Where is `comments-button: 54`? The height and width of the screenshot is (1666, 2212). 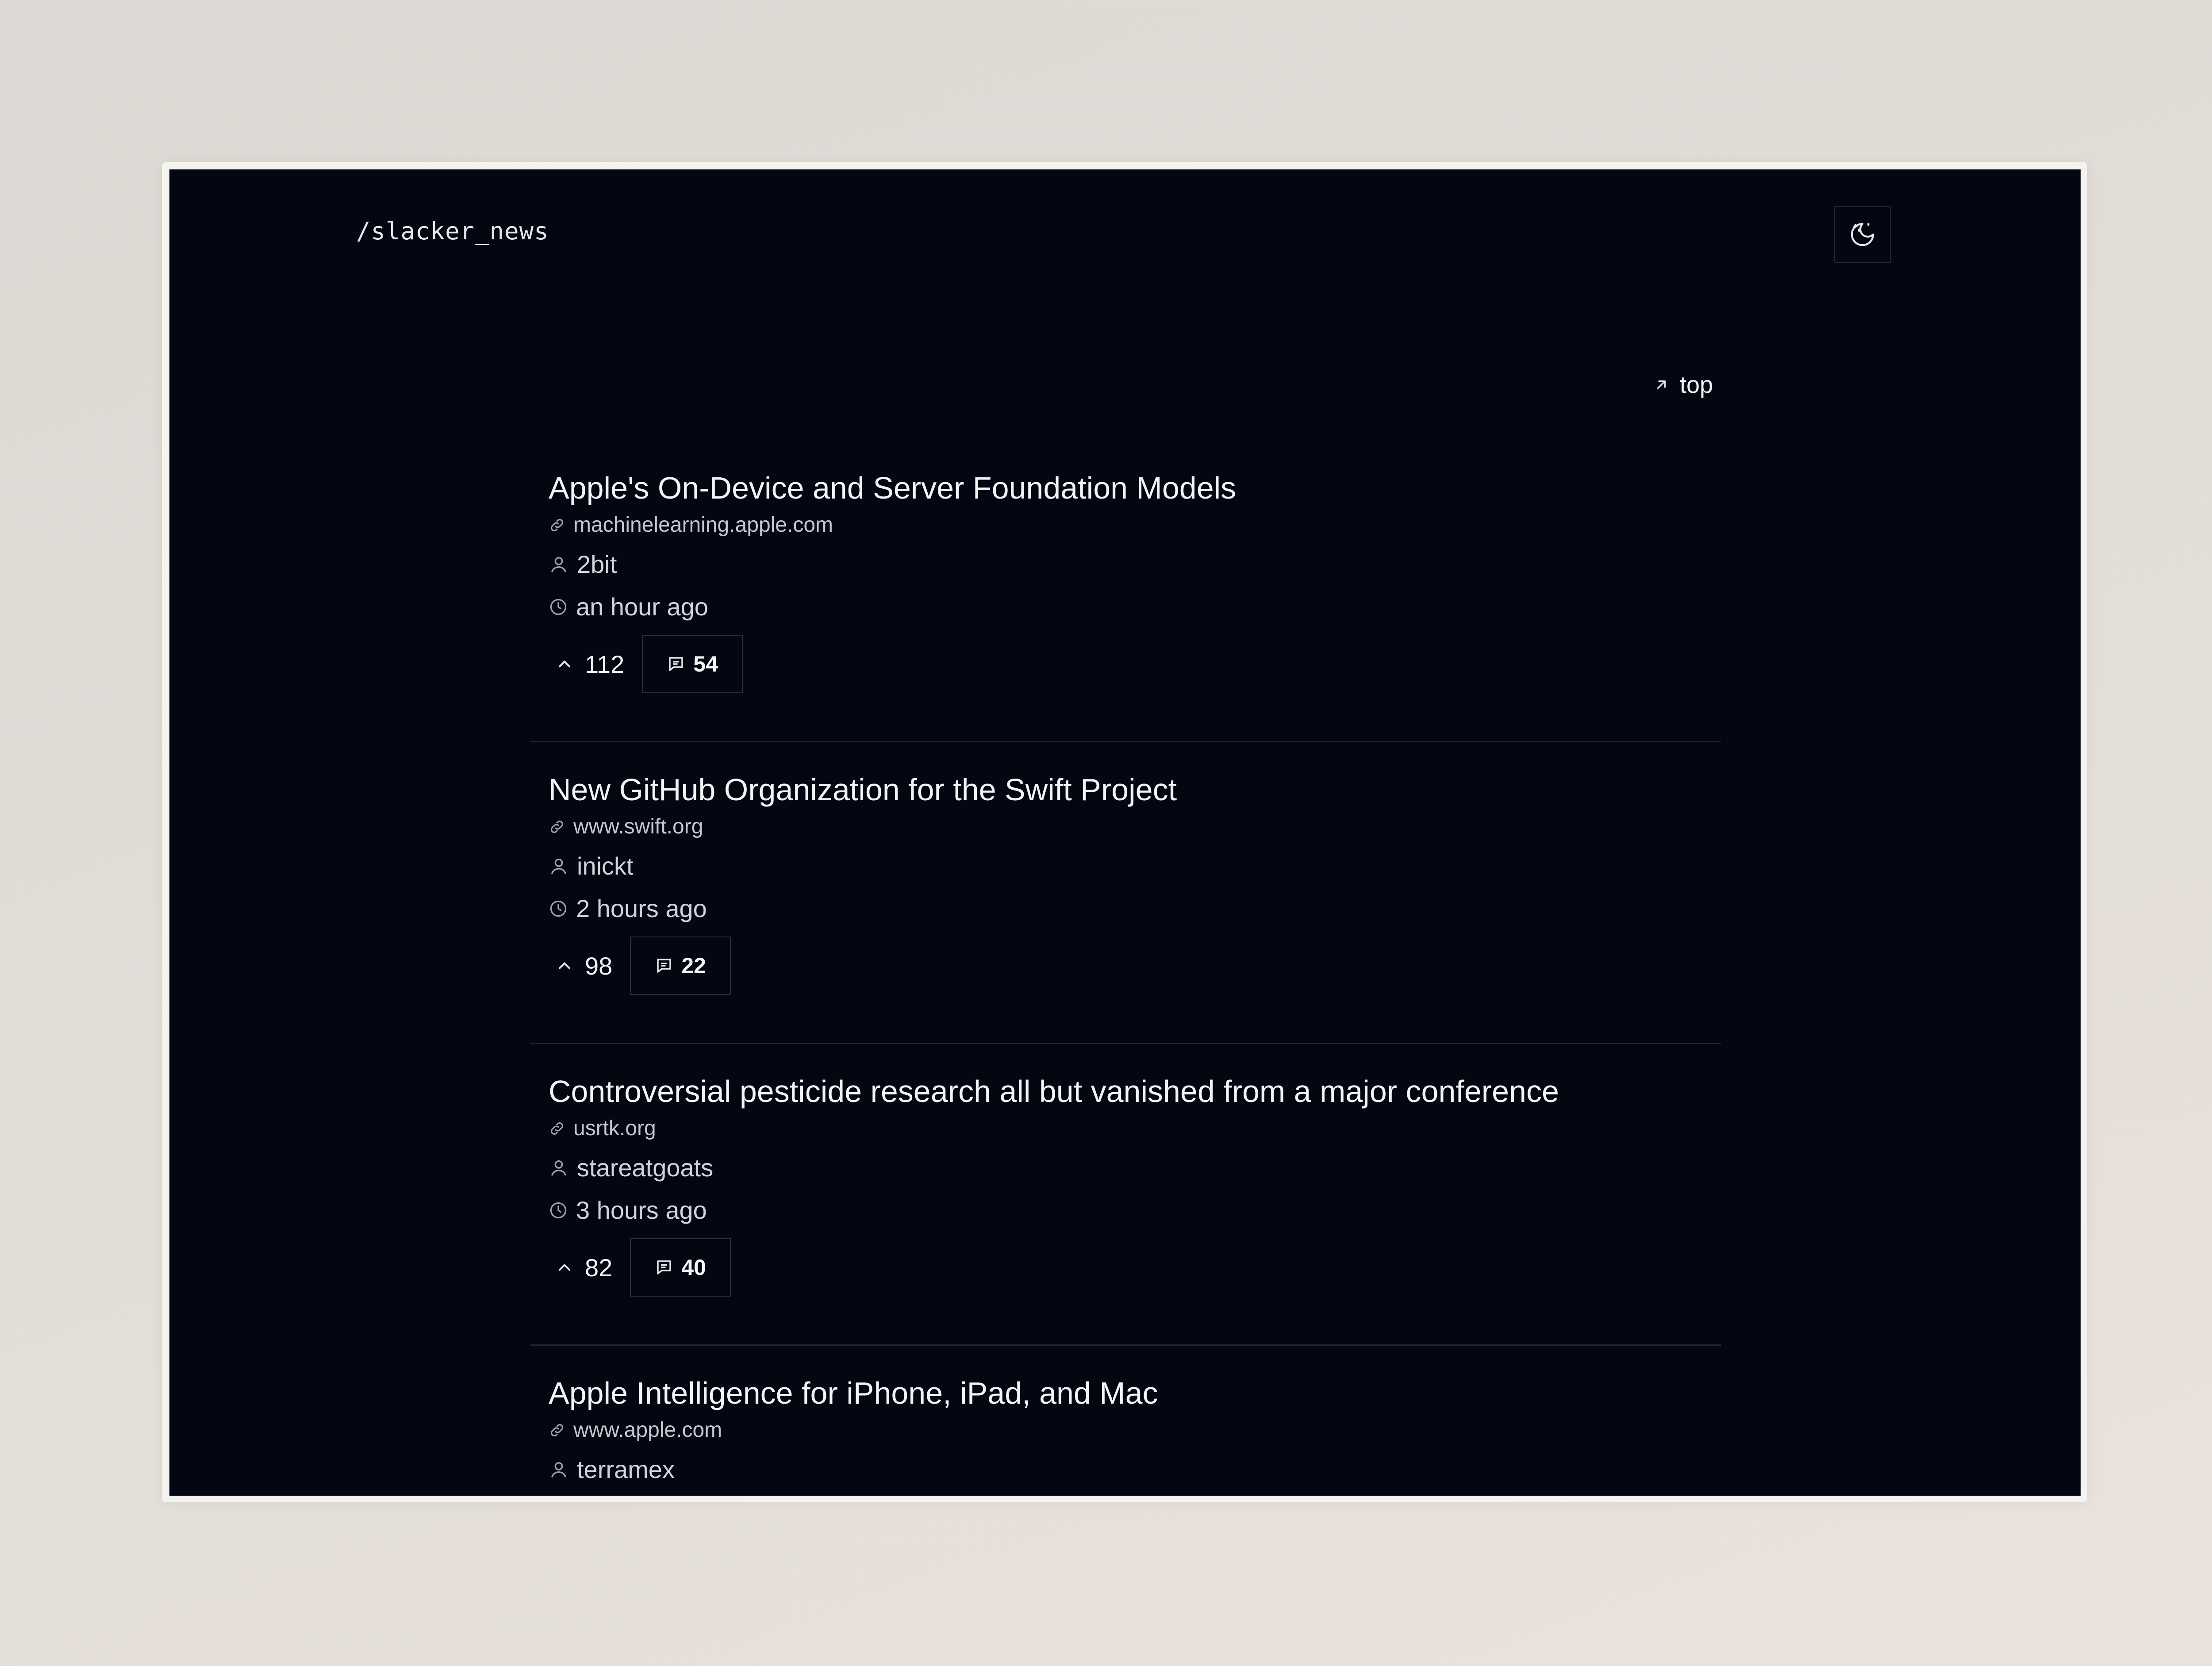 comments-button: 54 is located at coordinates (693, 664).